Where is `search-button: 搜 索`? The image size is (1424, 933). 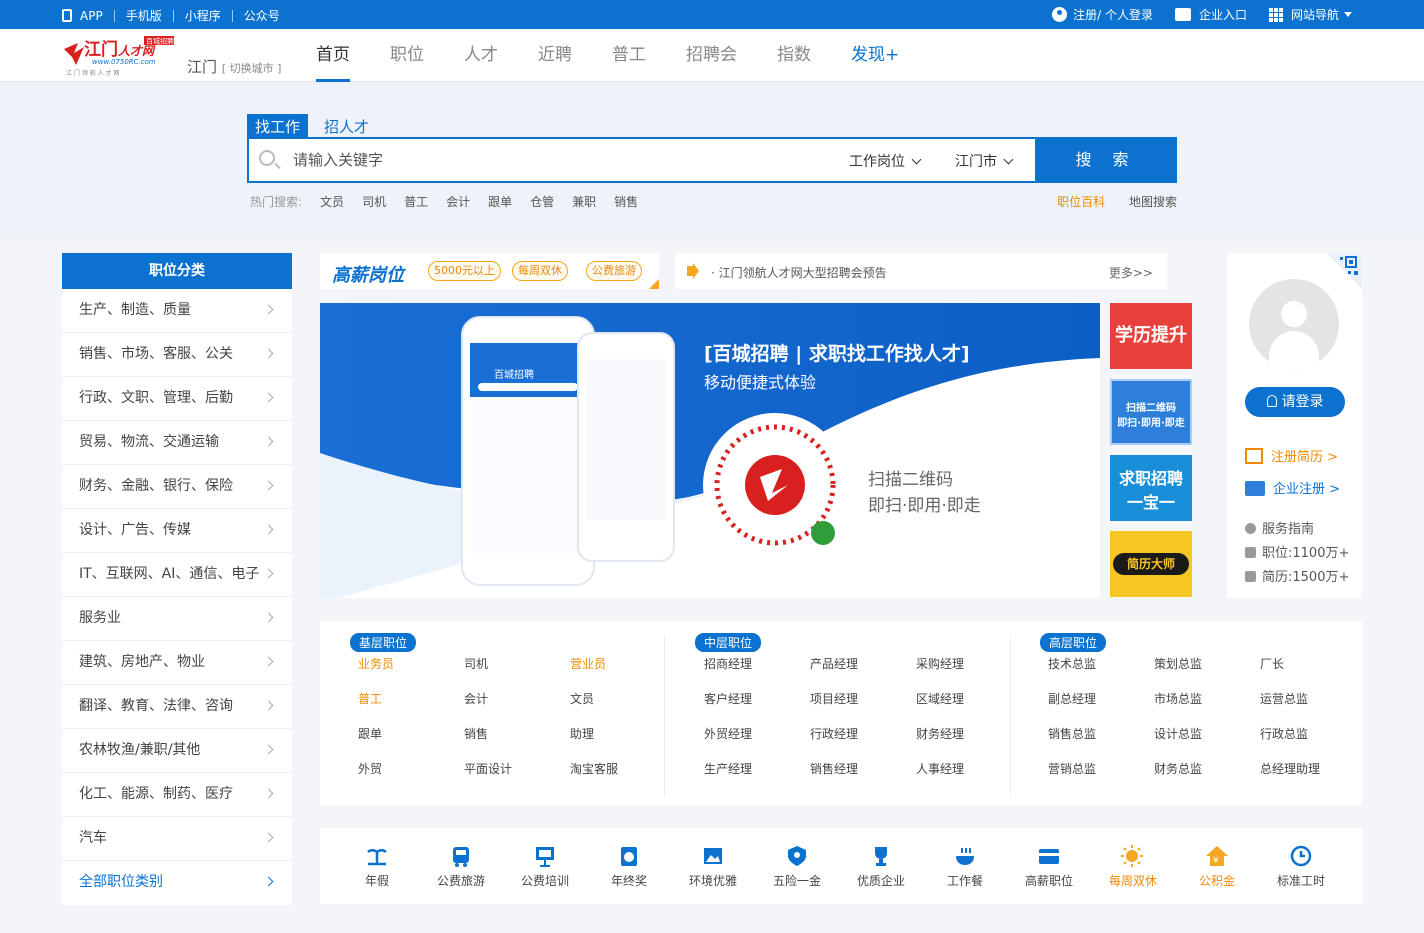
search-button: 搜 索 is located at coordinates (1106, 160).